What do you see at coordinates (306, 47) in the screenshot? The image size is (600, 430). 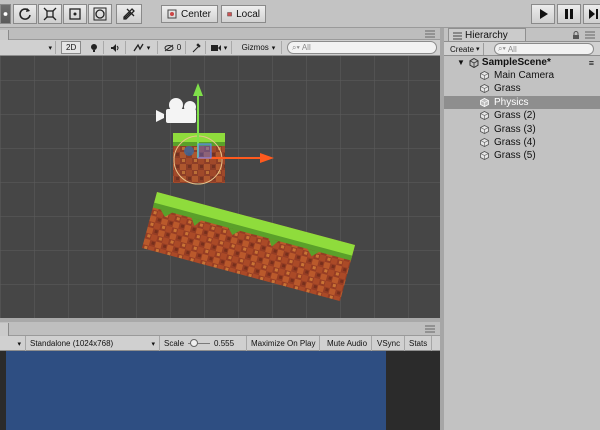 I see `scene-search-placeholder: All` at bounding box center [306, 47].